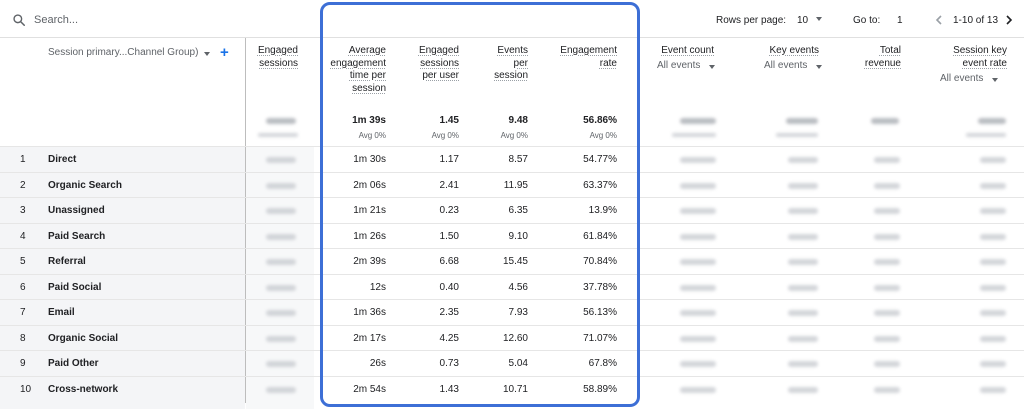 The image size is (1024, 409). Describe the element at coordinates (600, 338) in the screenshot. I see `cell-engagement-rate: 71.07%` at that location.